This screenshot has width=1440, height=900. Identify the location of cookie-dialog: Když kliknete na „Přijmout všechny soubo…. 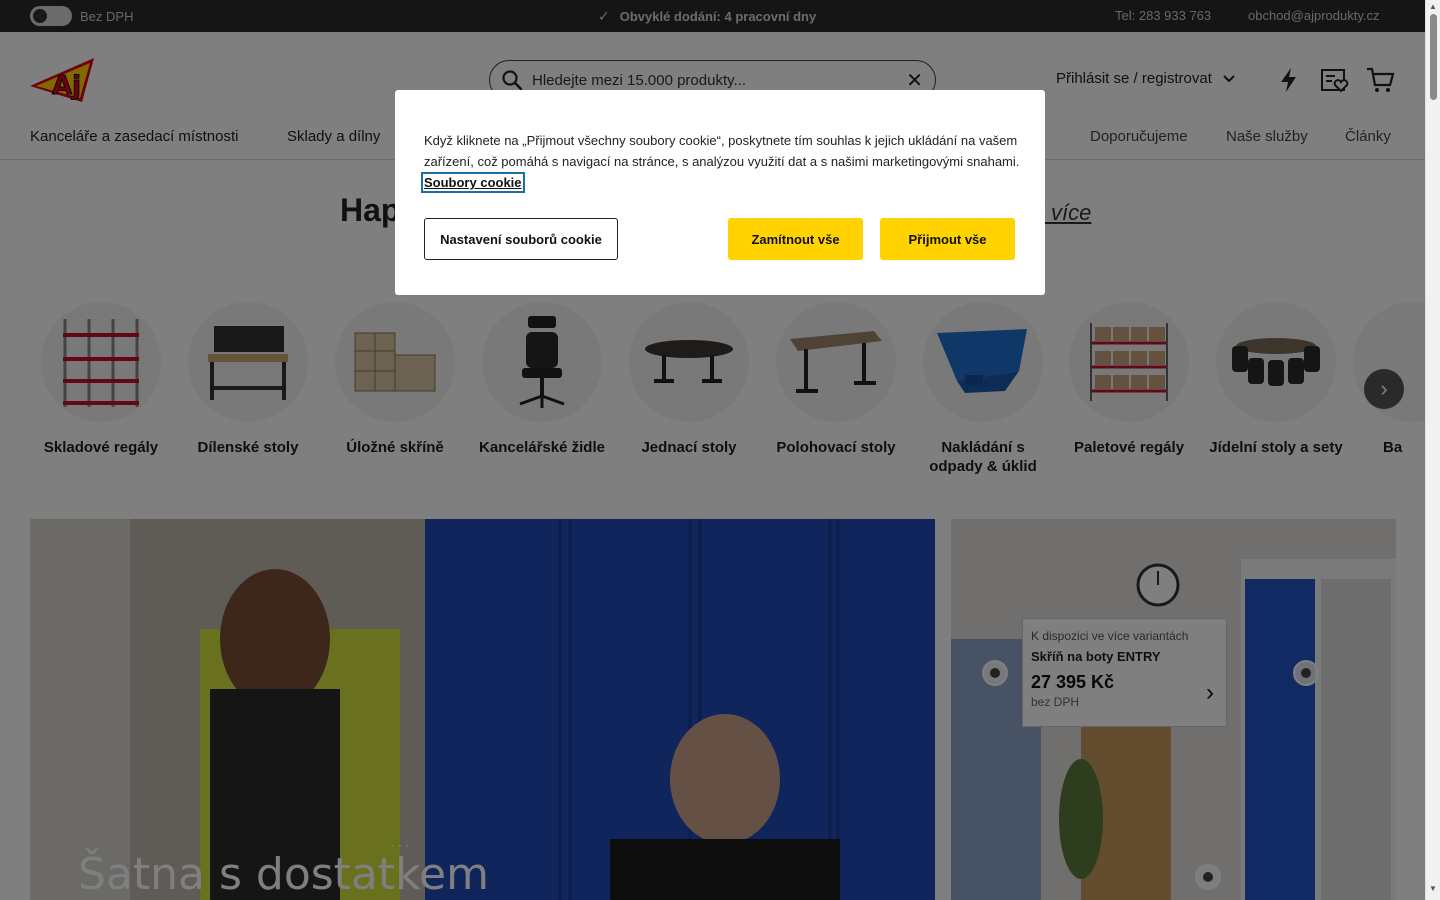
(720, 192).